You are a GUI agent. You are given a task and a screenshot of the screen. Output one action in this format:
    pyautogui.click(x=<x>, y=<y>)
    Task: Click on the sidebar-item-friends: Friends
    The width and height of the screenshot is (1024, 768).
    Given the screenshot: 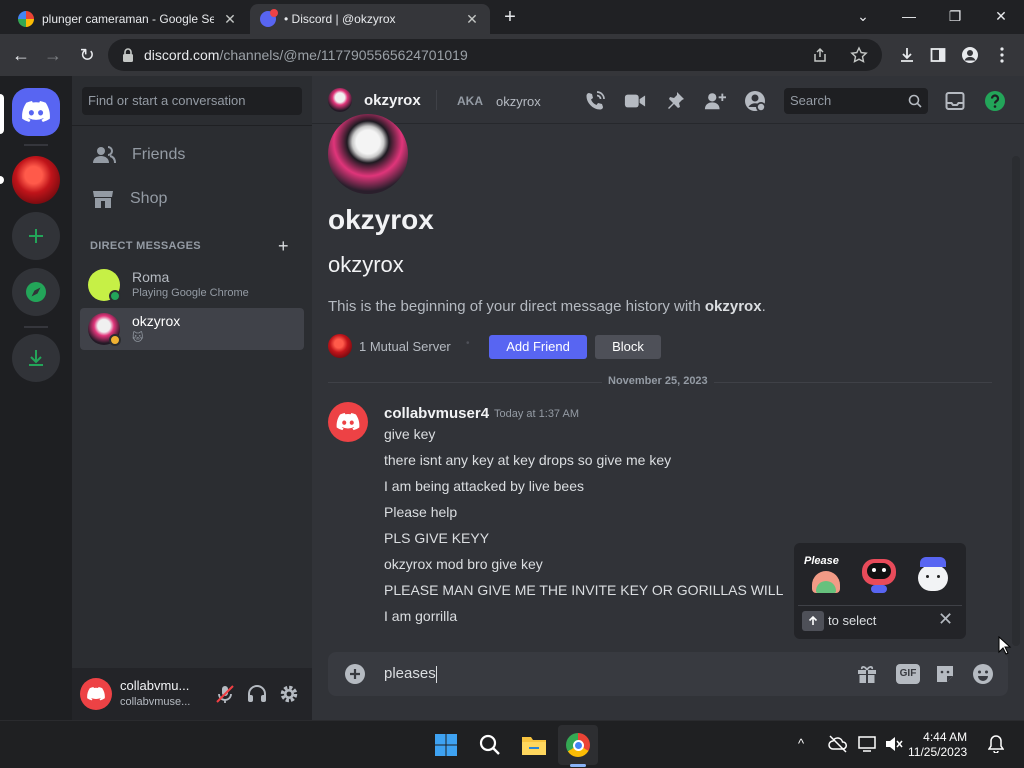 What is the action you would take?
    pyautogui.click(x=192, y=155)
    